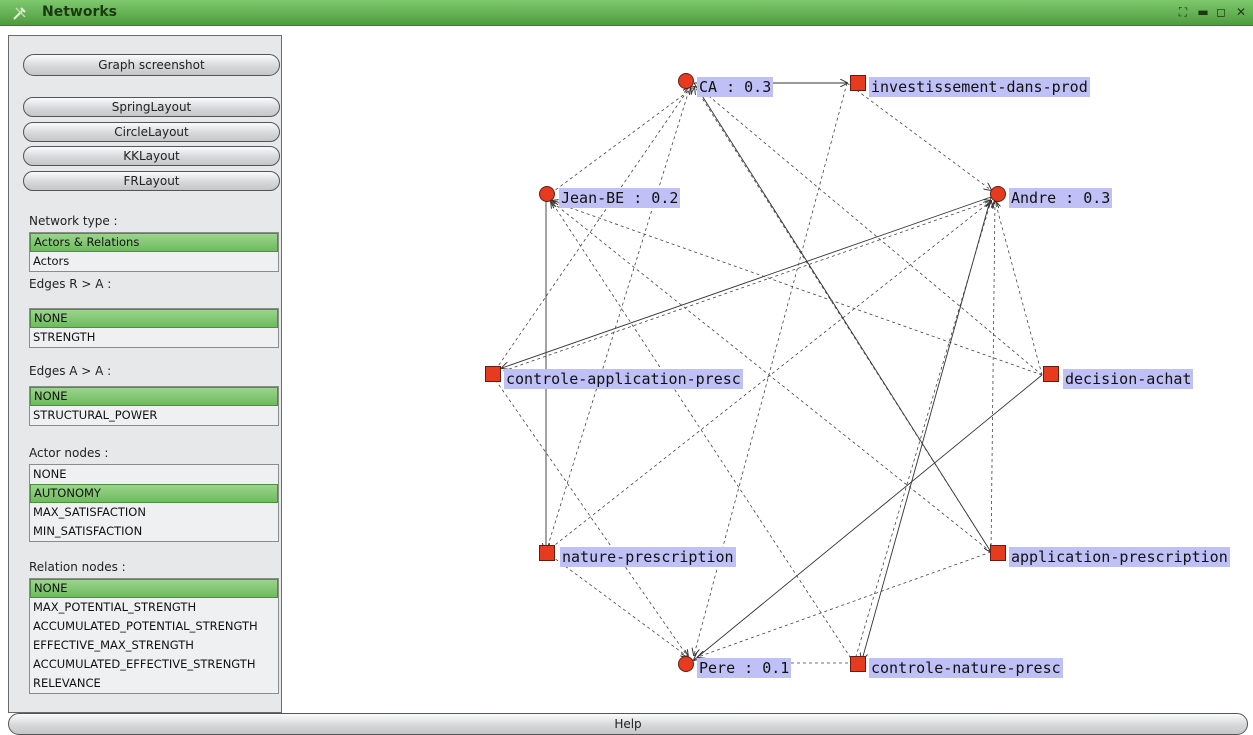 This screenshot has height=735, width=1253. What do you see at coordinates (154, 318) in the screenshot?
I see `edges-ra-option: NONE` at bounding box center [154, 318].